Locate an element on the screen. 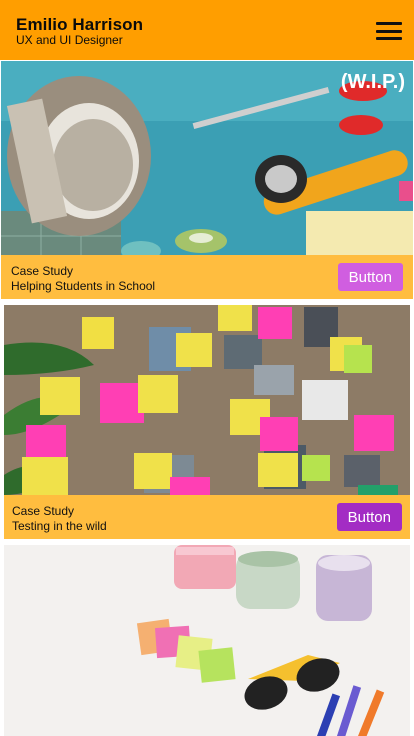  hamburger-menu-icon is located at coordinates (389, 31).